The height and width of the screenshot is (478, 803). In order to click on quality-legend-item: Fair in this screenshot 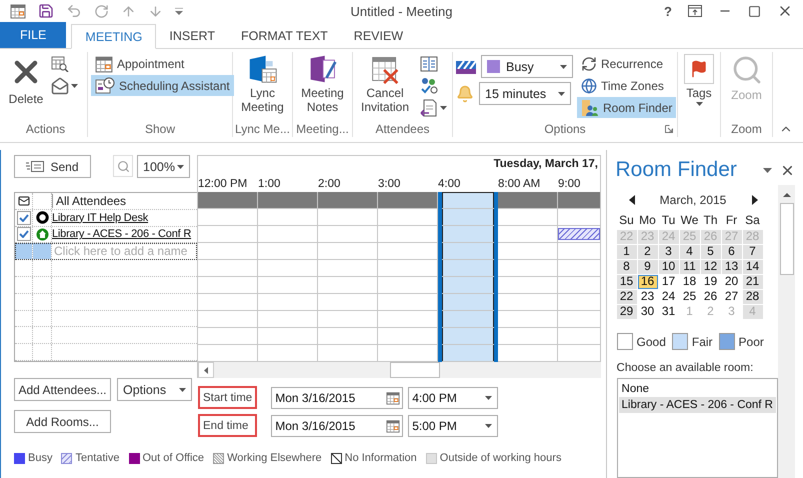, I will do `click(692, 341)`.